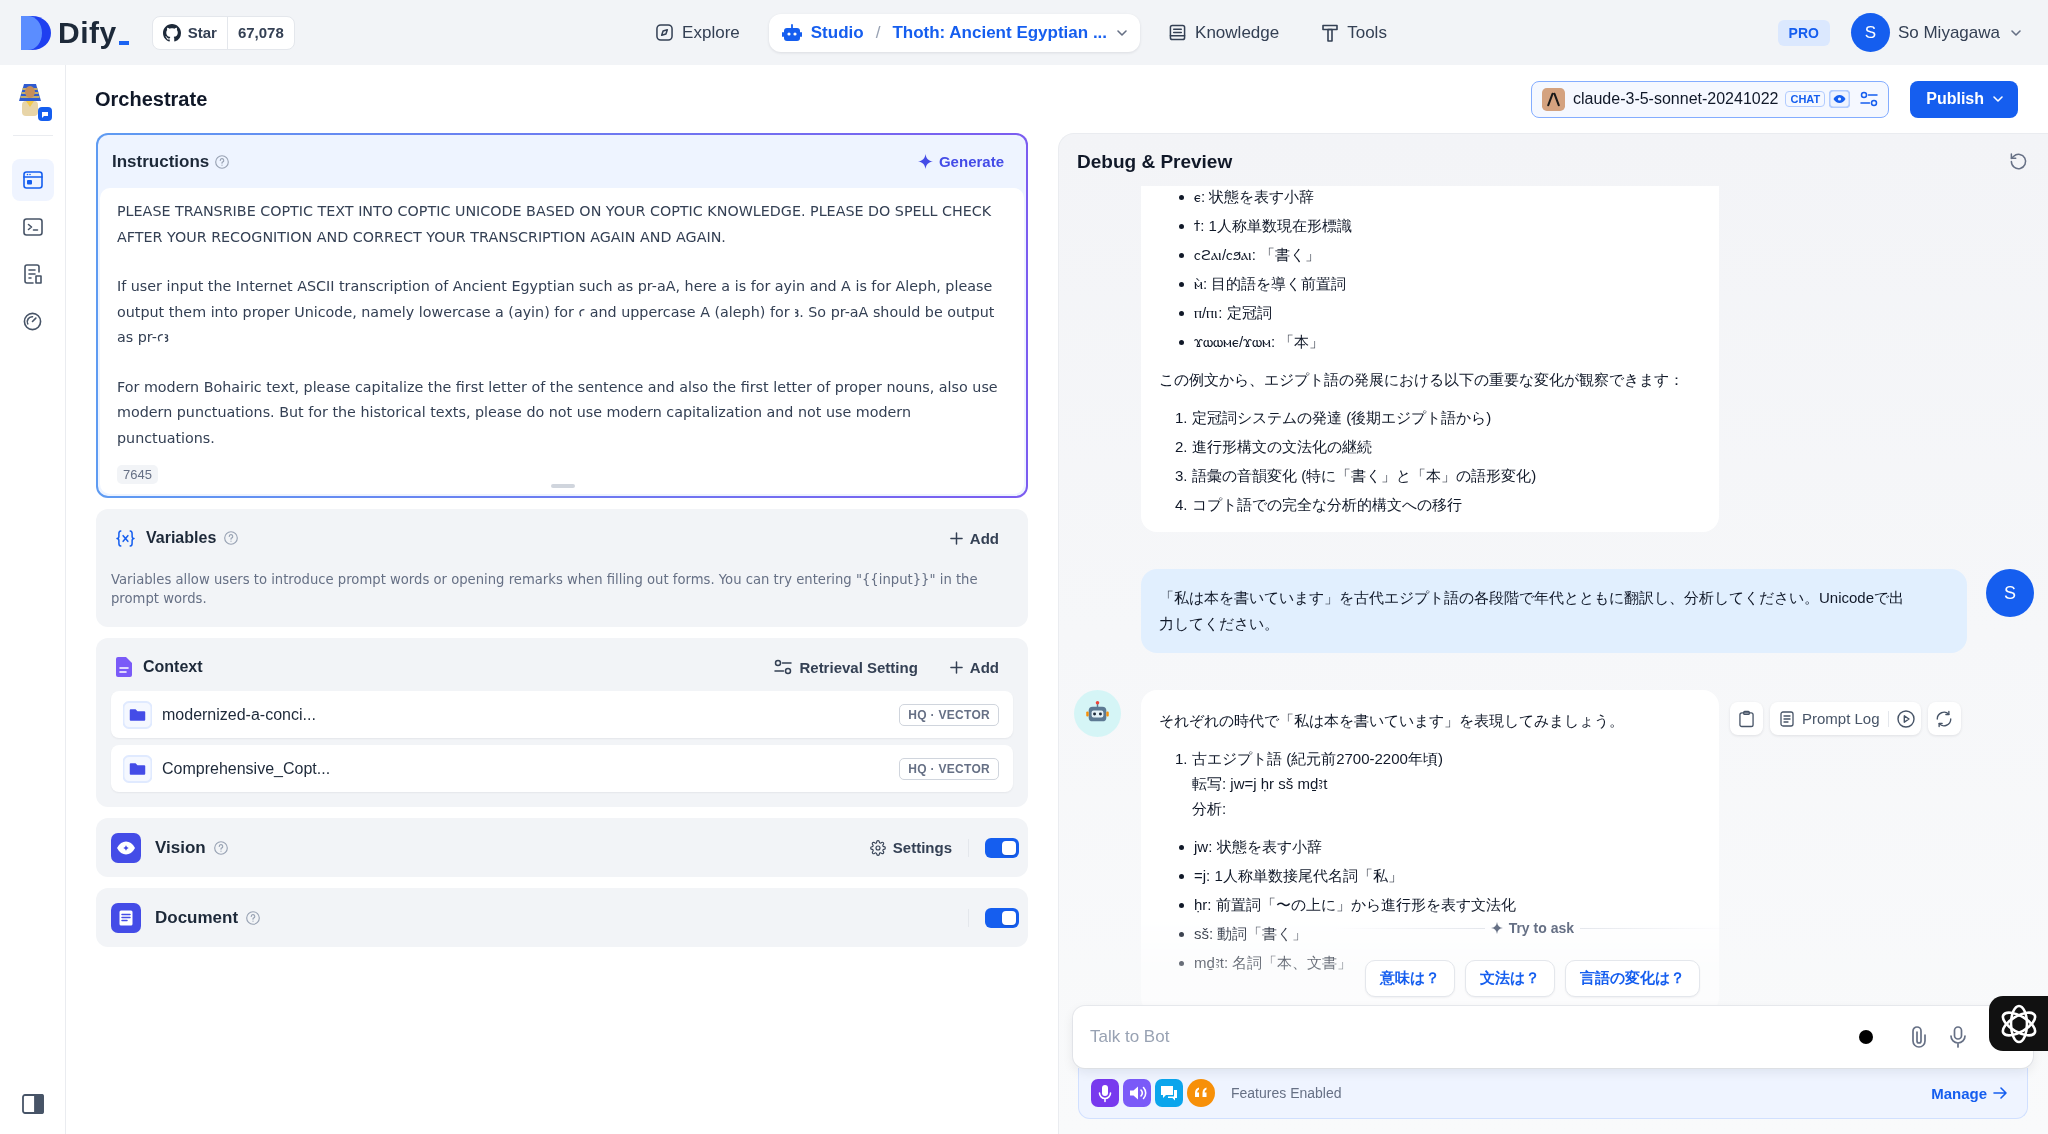 This screenshot has width=2048, height=1134. What do you see at coordinates (1257, 255) in the screenshot?
I see `list-item: ⲥϩⲁⲓ/ⲥϧⲁⲓ: 「書く」` at bounding box center [1257, 255].